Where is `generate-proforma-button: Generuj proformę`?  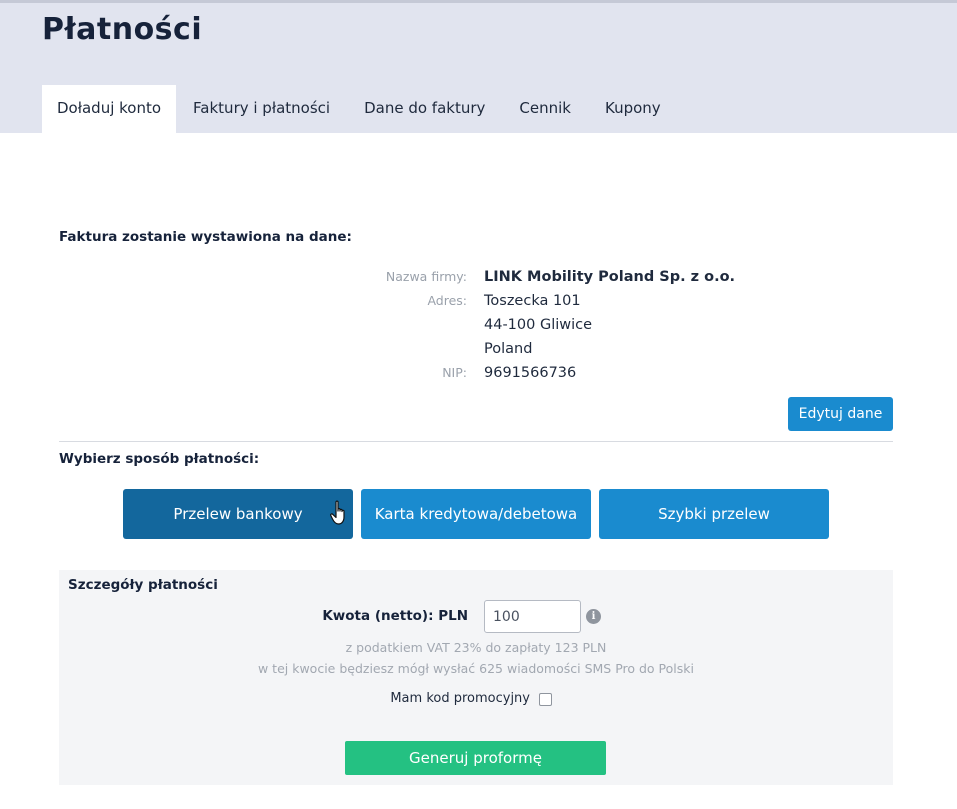
generate-proforma-button: Generuj proformę is located at coordinates (475, 758).